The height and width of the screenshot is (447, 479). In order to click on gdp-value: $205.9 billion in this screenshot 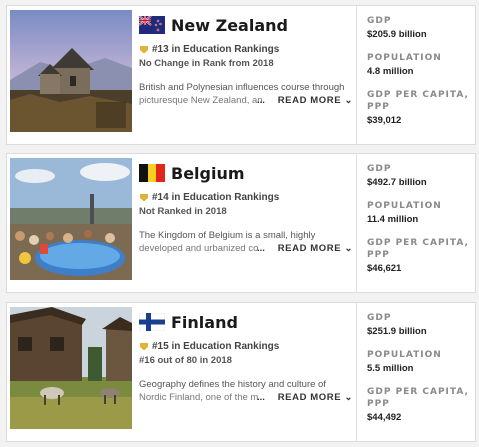, I will do `click(397, 34)`.